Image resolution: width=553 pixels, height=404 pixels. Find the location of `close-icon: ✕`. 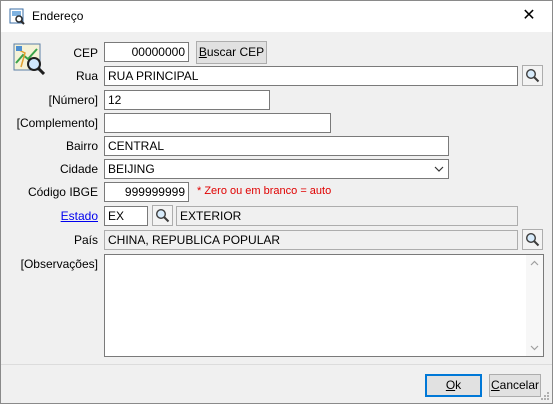

close-icon: ✕ is located at coordinates (529, 15).